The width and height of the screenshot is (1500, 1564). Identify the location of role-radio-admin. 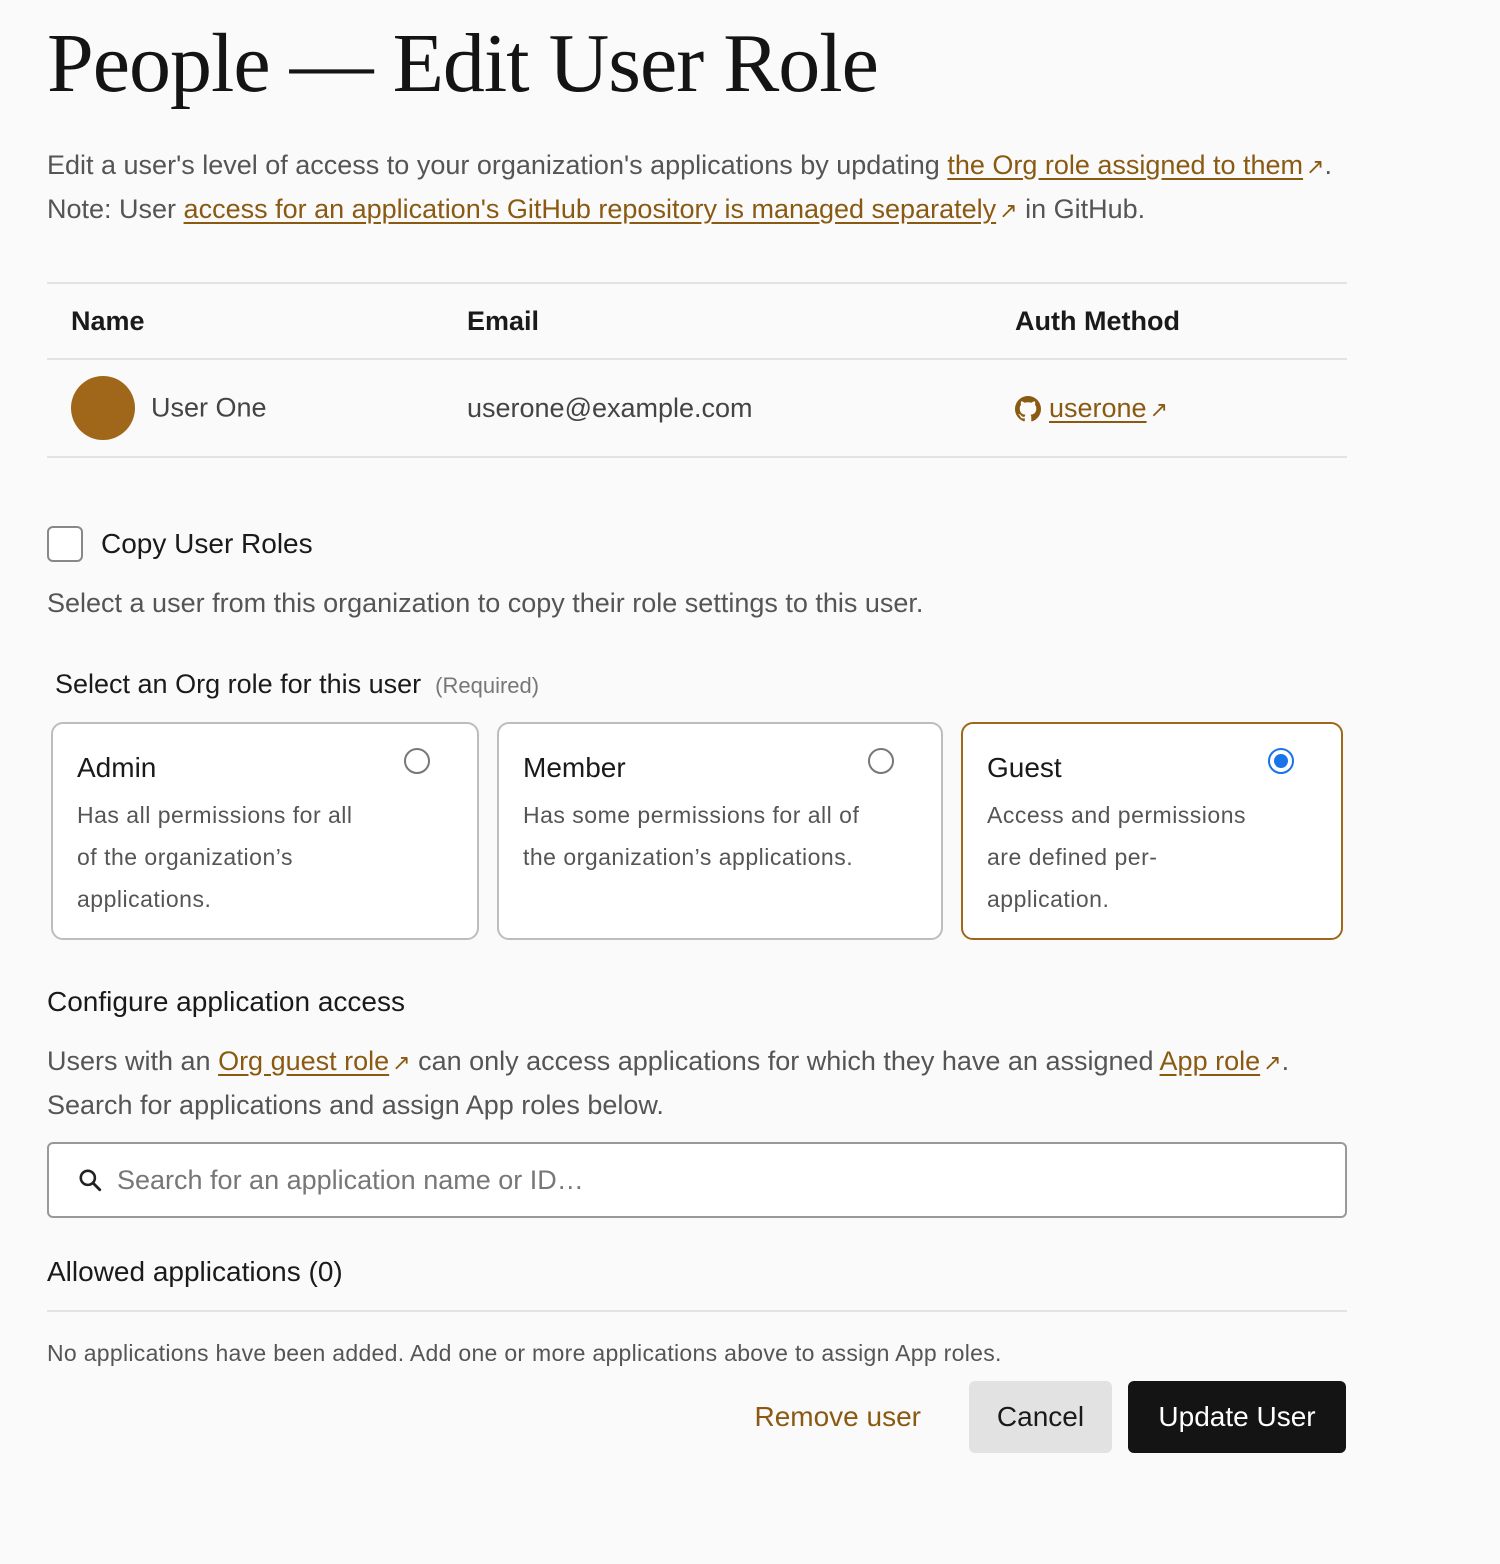
(417, 761).